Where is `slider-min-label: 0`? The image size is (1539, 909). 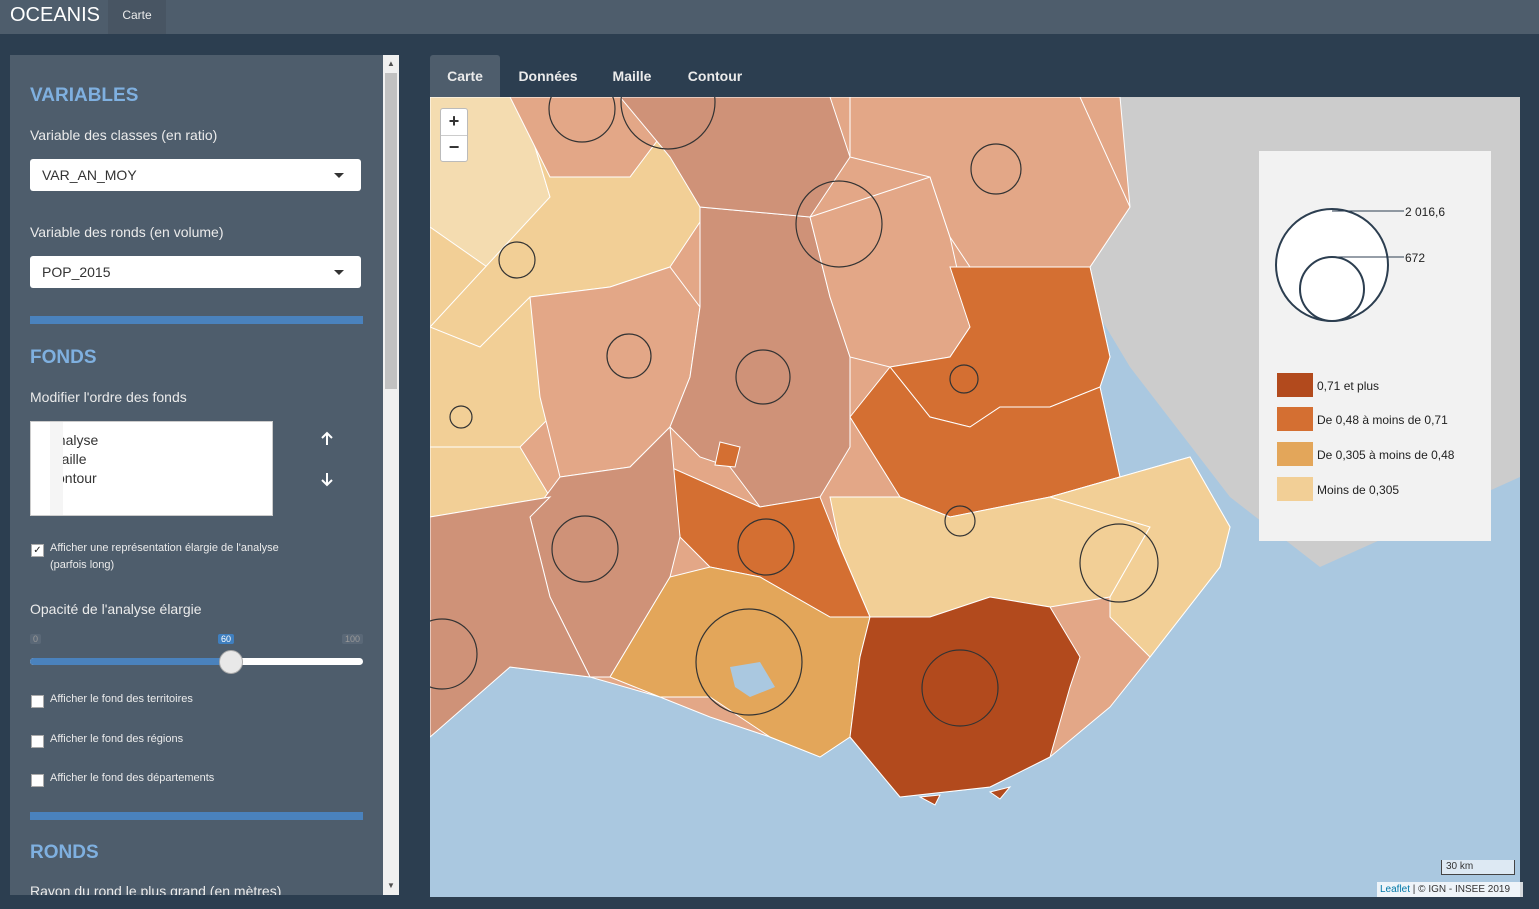
slider-min-label: 0 is located at coordinates (36, 639).